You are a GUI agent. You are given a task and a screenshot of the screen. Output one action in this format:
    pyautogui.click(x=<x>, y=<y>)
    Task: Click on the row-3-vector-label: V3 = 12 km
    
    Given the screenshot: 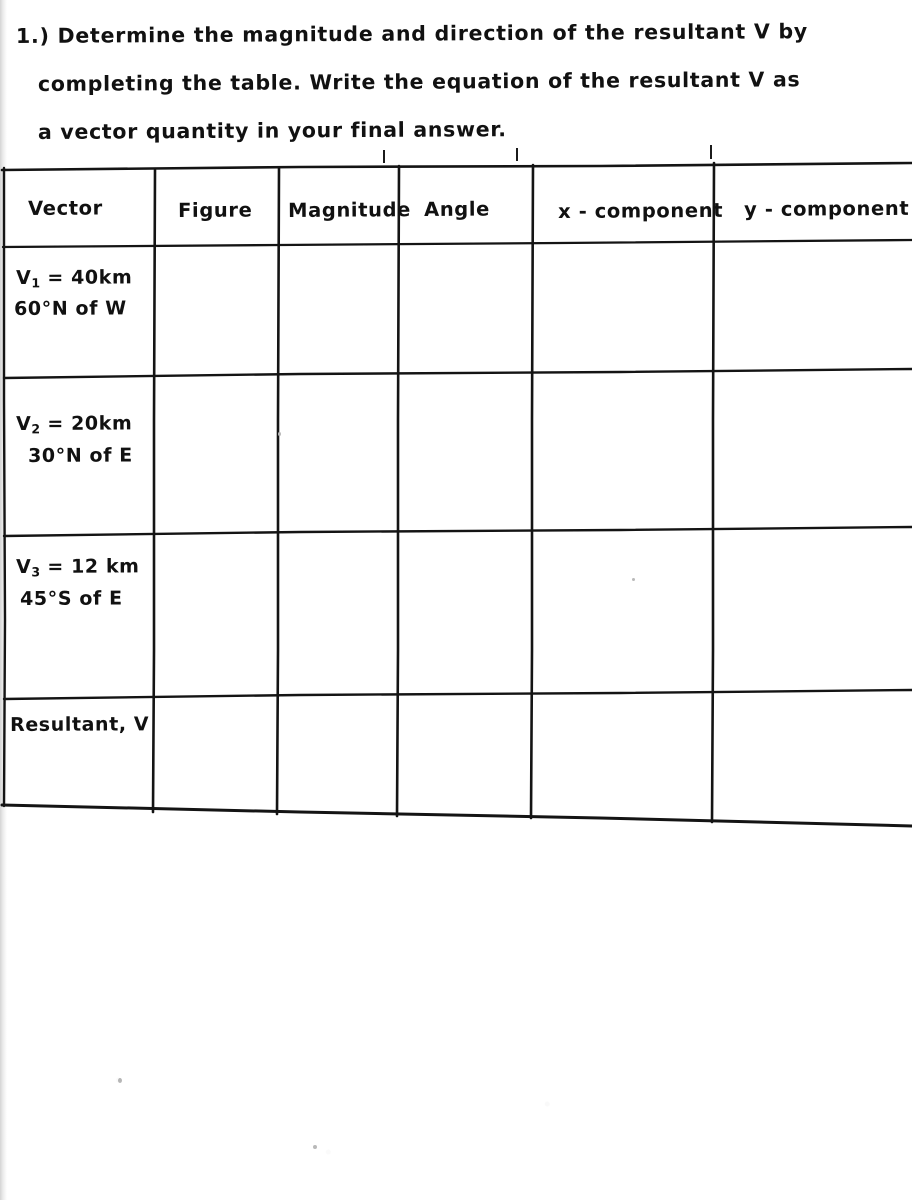 What is the action you would take?
    pyautogui.click(x=78, y=567)
    